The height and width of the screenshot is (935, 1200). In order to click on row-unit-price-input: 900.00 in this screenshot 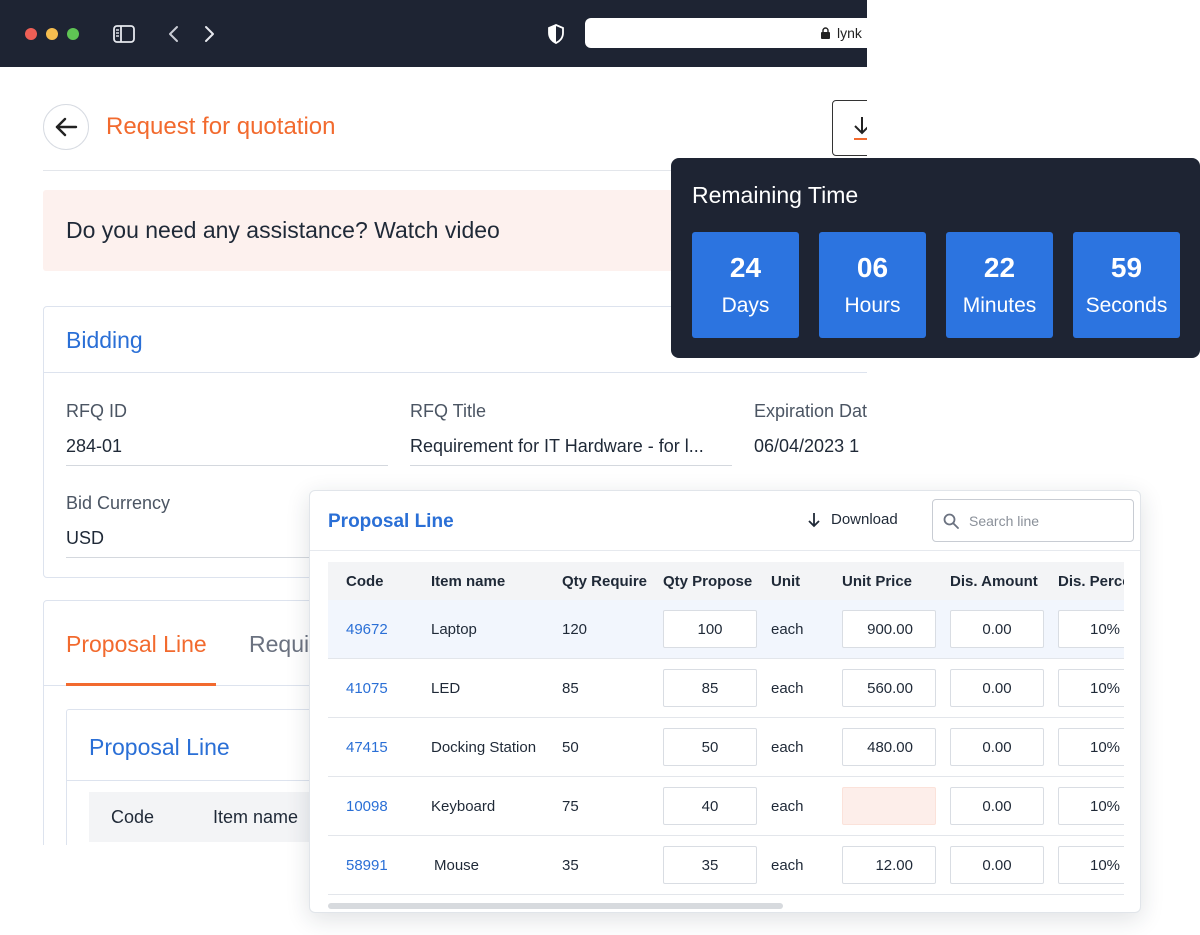, I will do `click(889, 629)`.